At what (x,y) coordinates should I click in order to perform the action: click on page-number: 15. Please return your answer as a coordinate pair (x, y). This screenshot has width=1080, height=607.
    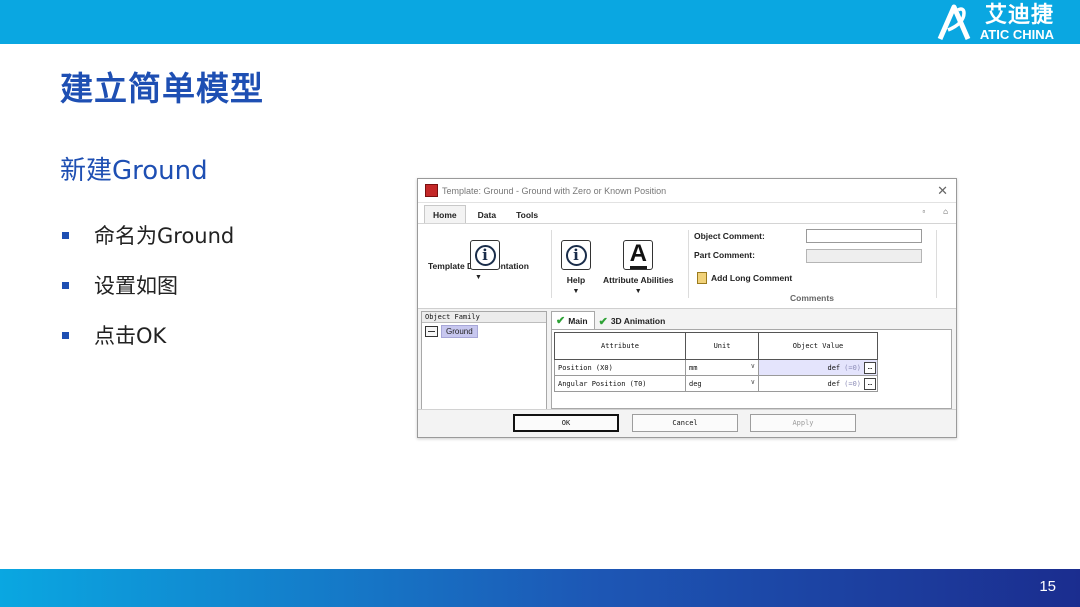
    Looking at the image, I should click on (1047, 586).